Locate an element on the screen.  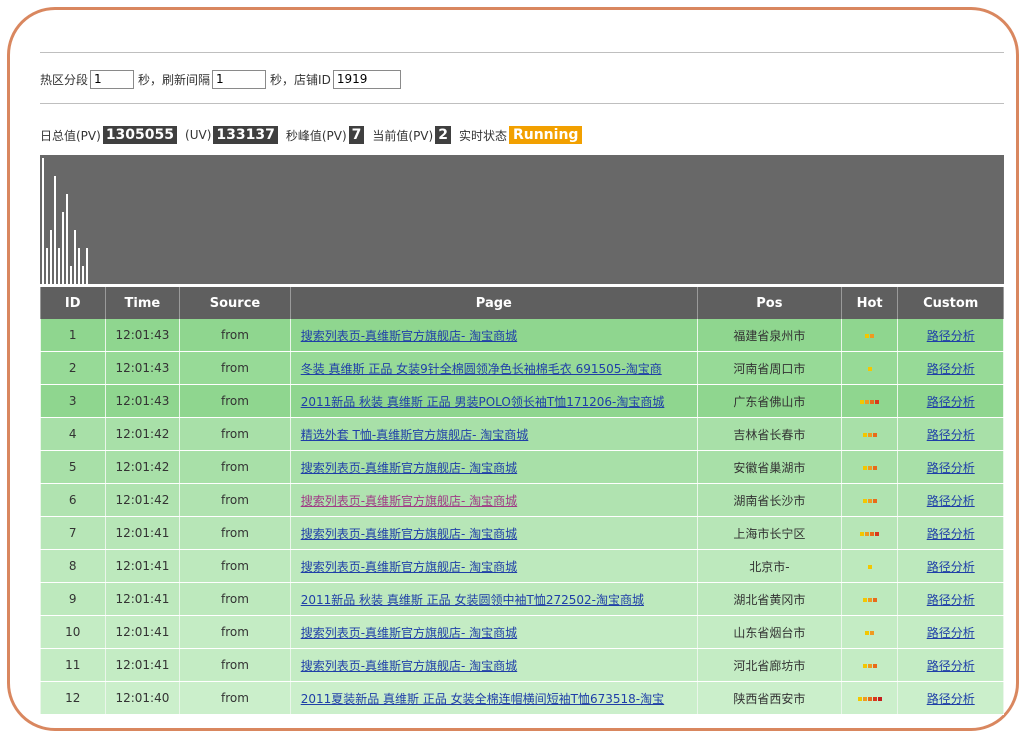
cell-page: 精选外套 T恤-真维斯官方旗舰店- 淘宝商城 is located at coordinates (494, 434).